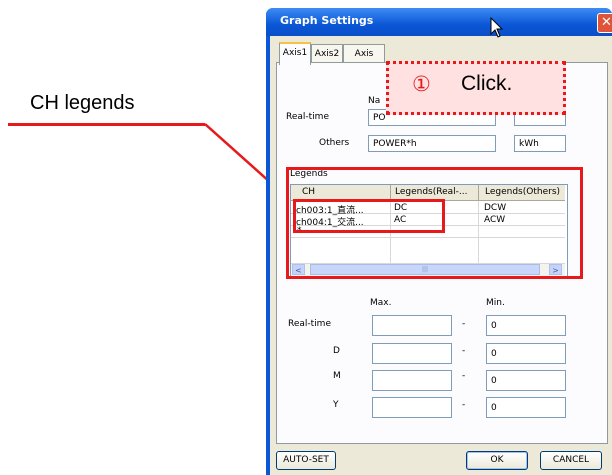 Image resolution: width=612 pixels, height=475 pixels. Describe the element at coordinates (526, 325) in the screenshot. I see `min-realtime-field: 0` at that location.